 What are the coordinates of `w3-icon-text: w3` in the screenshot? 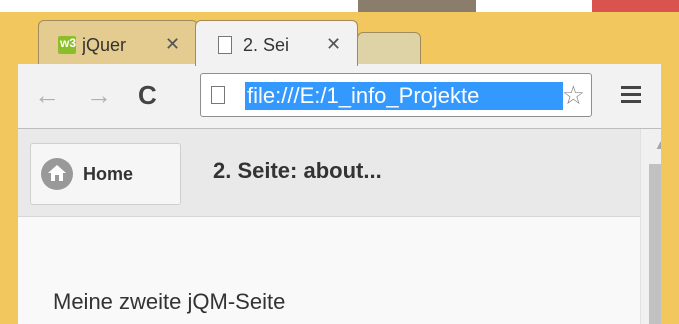 It's located at (68, 43).